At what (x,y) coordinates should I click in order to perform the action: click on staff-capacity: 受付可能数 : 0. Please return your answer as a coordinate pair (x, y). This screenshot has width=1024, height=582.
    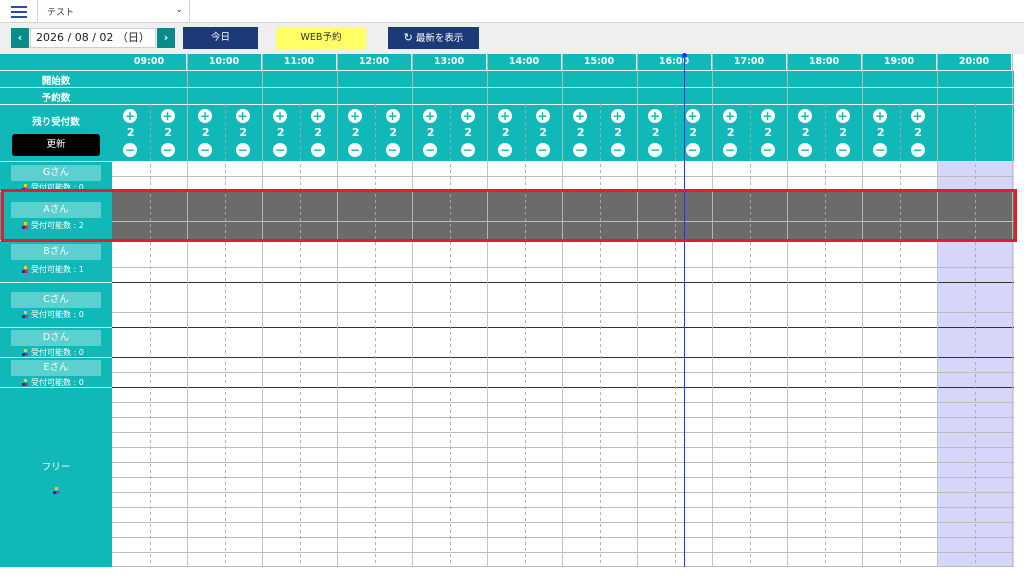
    Looking at the image, I should click on (53, 314).